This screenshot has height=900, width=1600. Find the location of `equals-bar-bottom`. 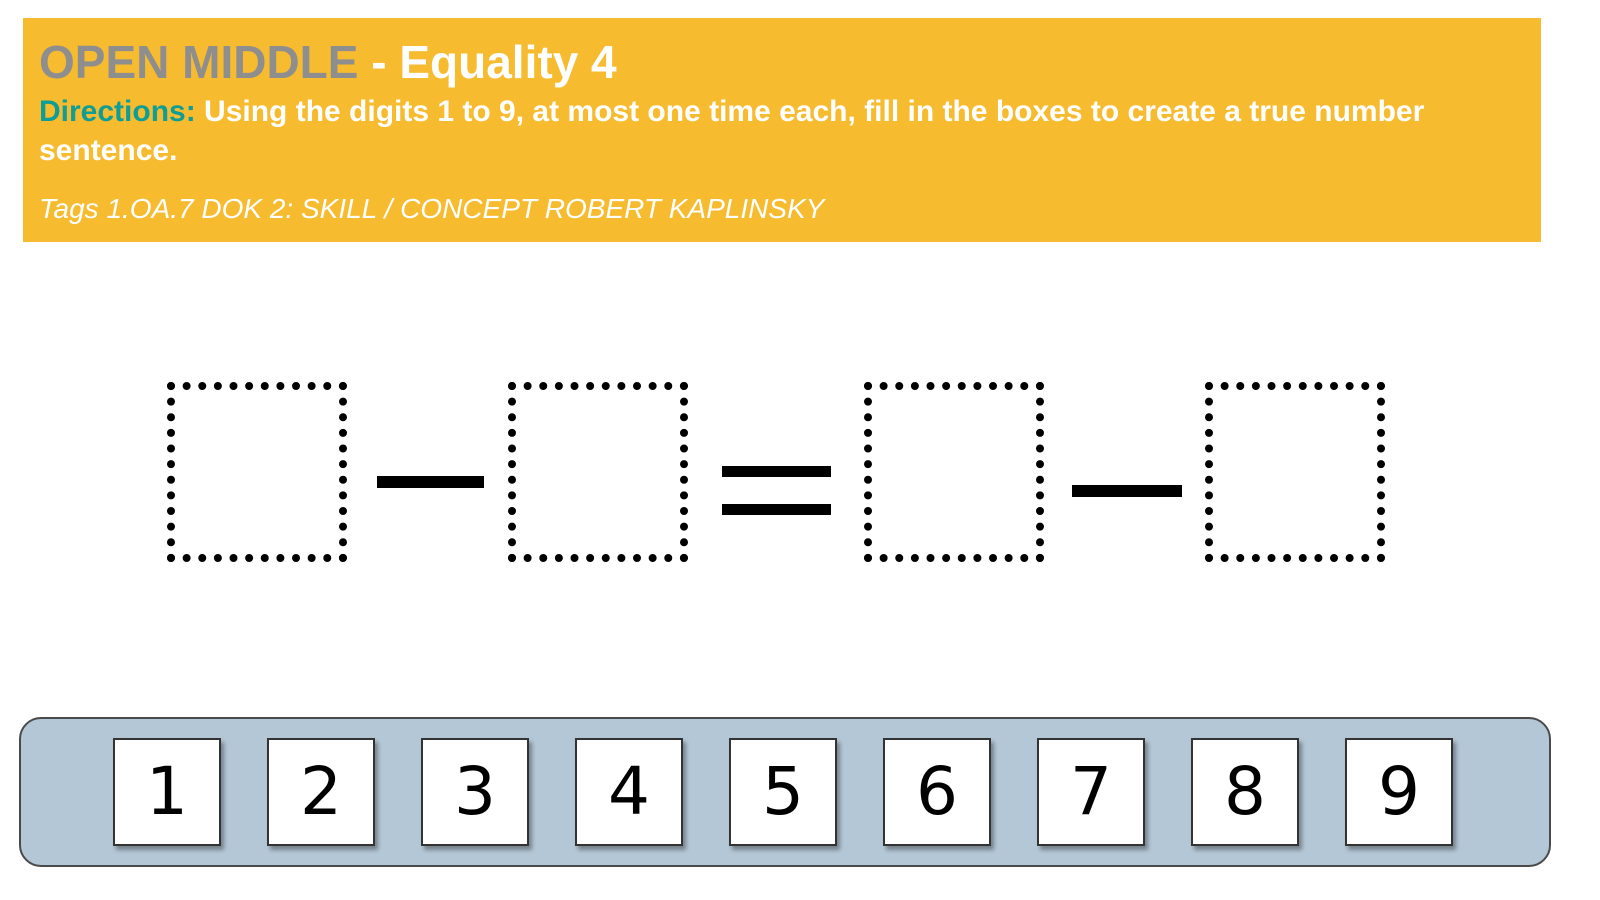

equals-bar-bottom is located at coordinates (776, 509).